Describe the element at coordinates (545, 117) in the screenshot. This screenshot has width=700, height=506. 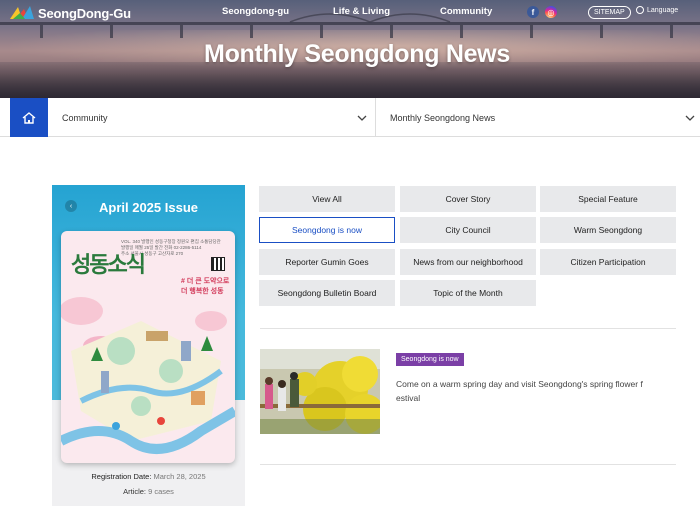
I see `breadcrumb-level2-dropdown: Monthly Seongdong News` at that location.